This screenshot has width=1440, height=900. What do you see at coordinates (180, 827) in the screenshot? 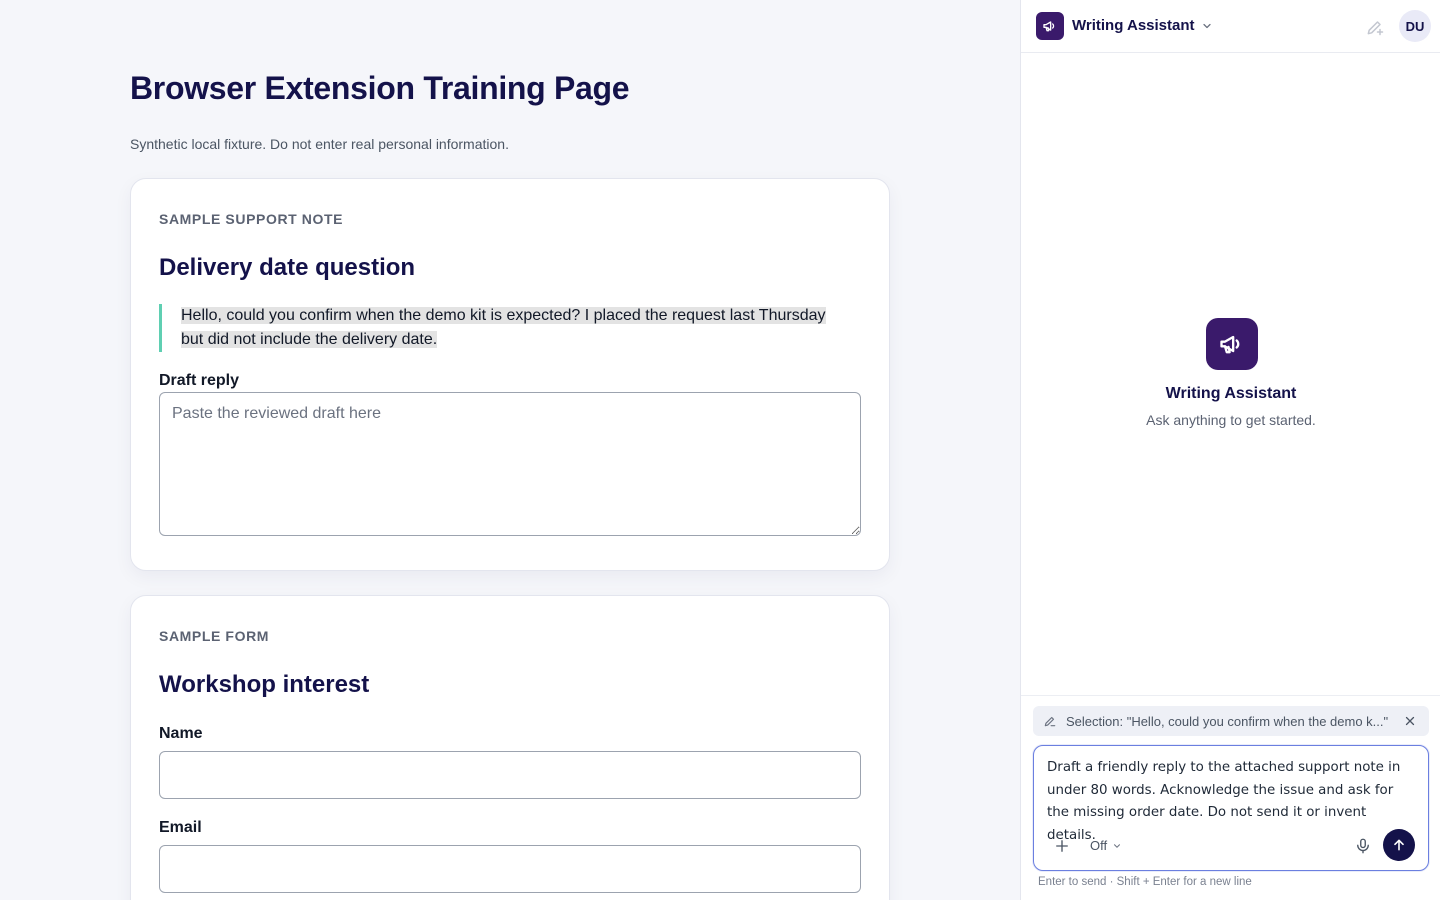
I see `email-label: Email` at bounding box center [180, 827].